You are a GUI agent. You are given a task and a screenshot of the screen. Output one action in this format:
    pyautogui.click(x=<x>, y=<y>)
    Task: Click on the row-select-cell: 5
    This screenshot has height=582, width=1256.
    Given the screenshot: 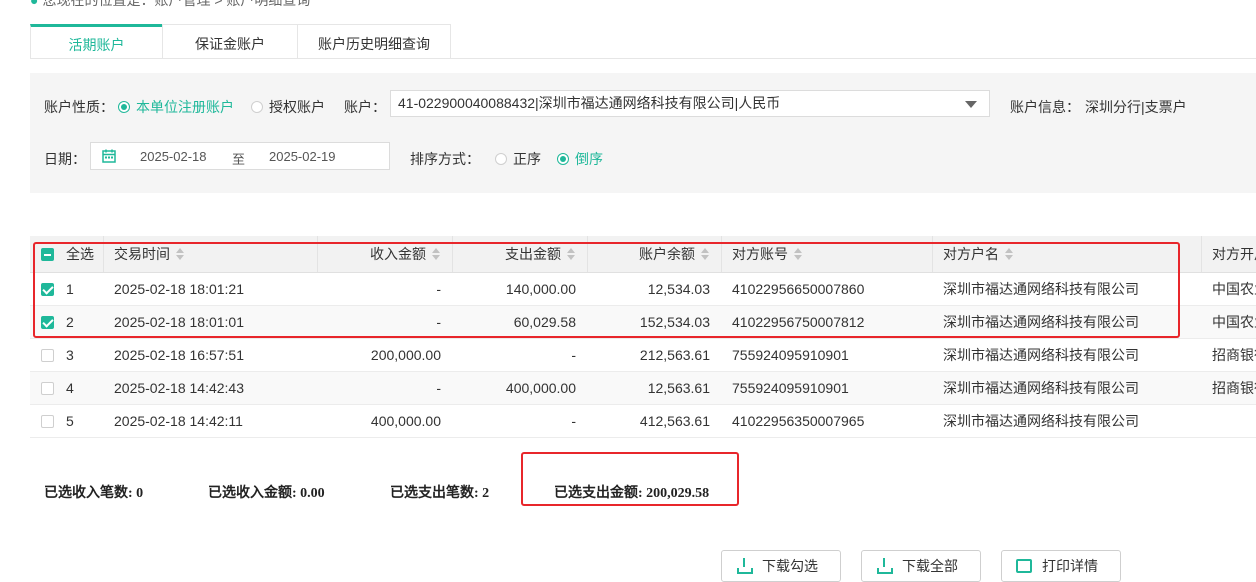 What is the action you would take?
    pyautogui.click(x=67, y=421)
    